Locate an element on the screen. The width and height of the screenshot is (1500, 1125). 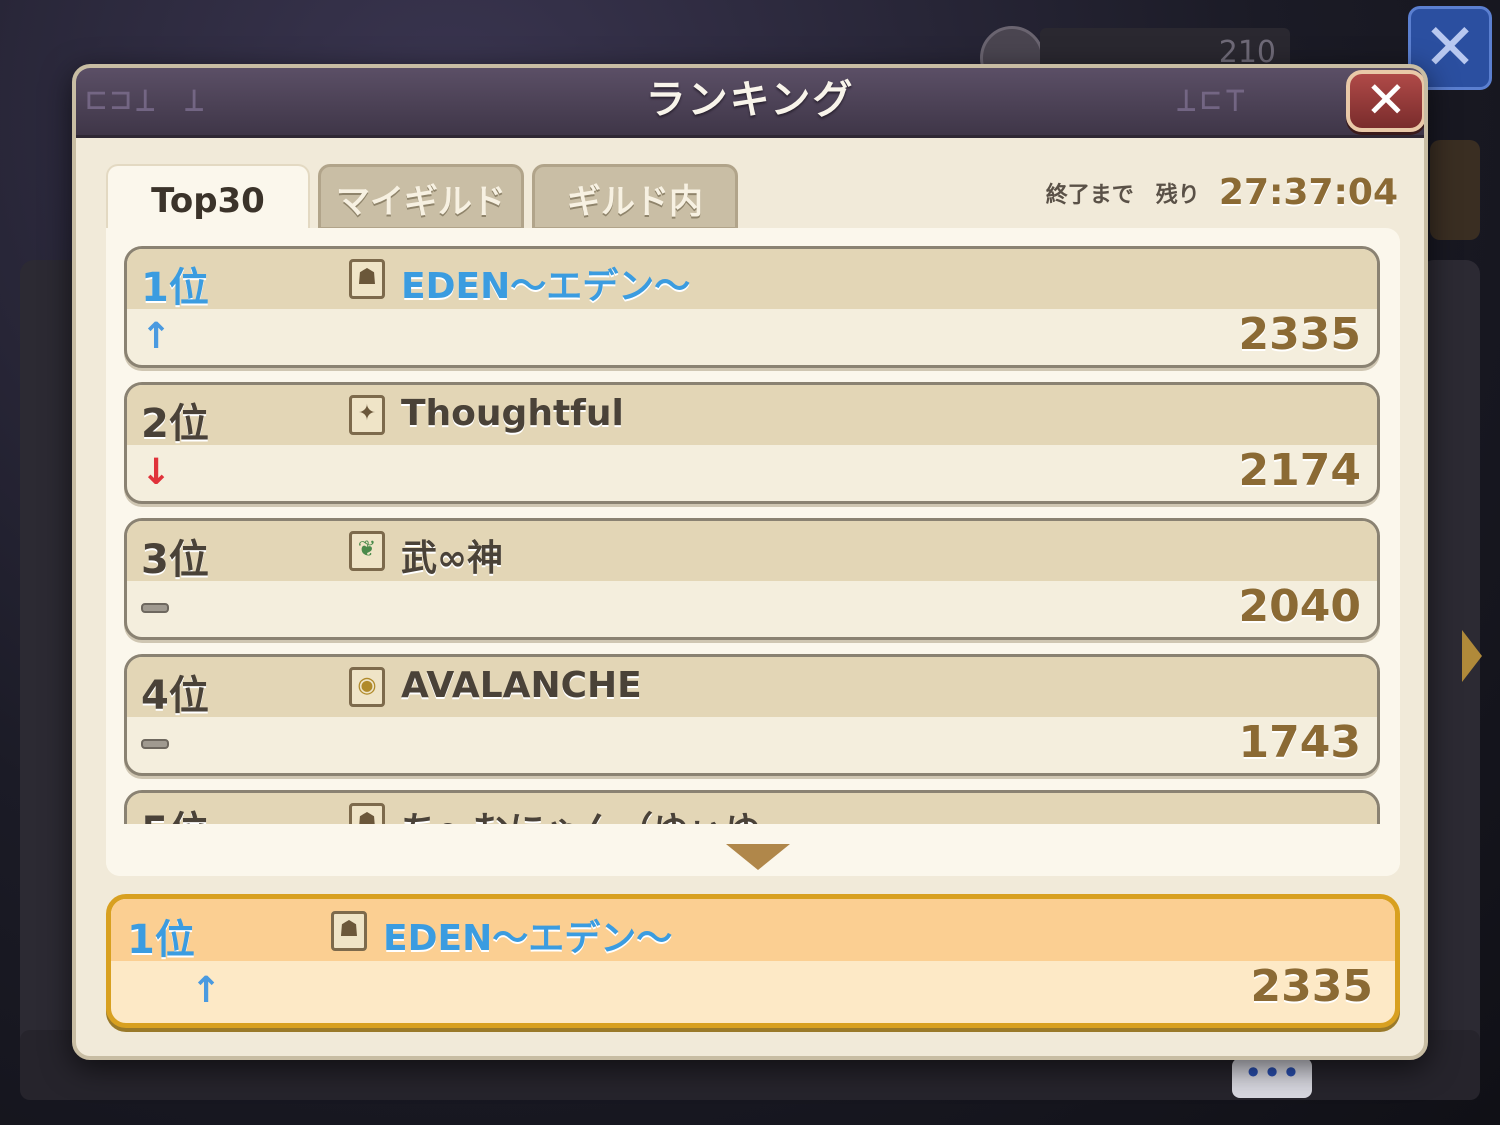
guild-score: 1743 is located at coordinates (1299, 742).